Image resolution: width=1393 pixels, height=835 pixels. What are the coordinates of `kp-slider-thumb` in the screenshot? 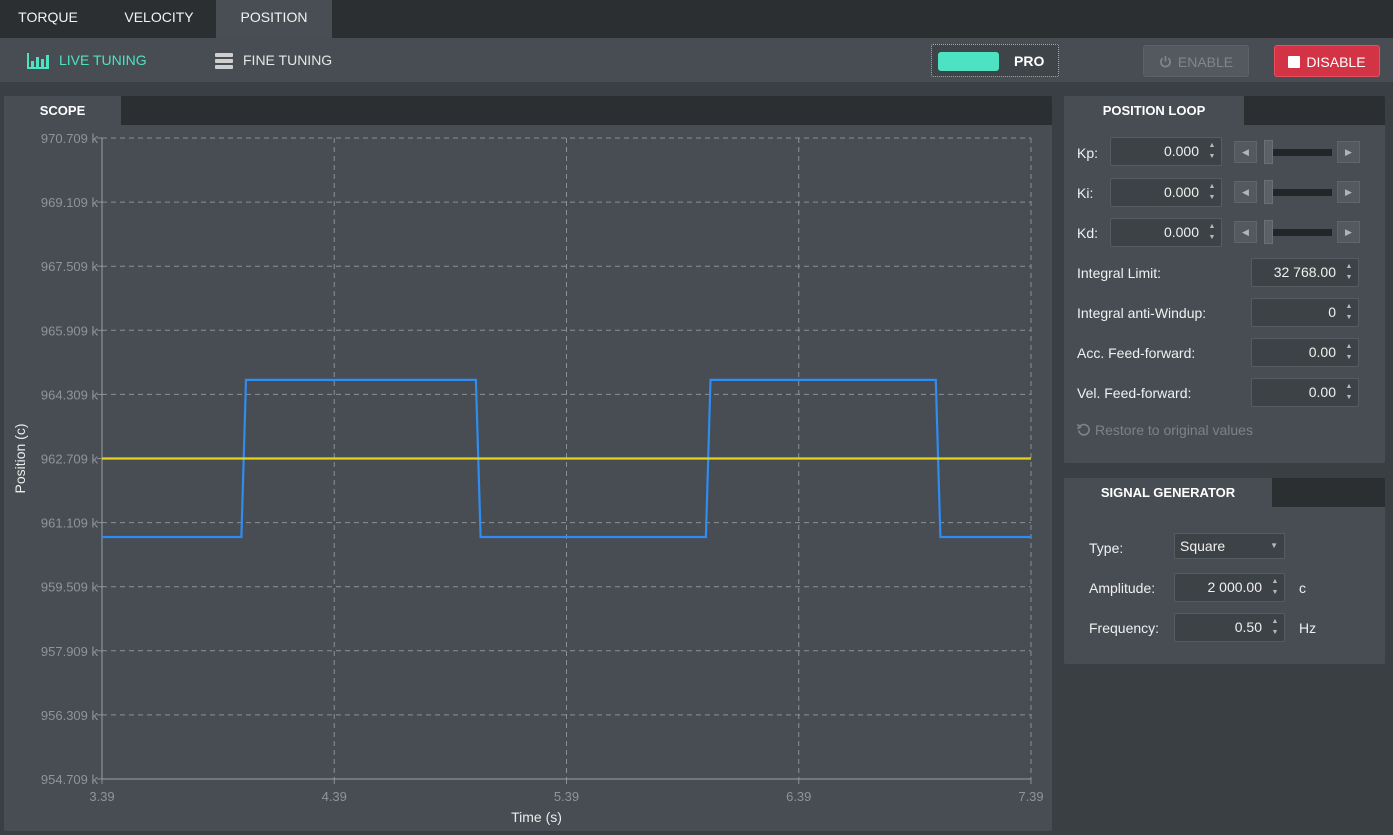 It's located at (1268, 152).